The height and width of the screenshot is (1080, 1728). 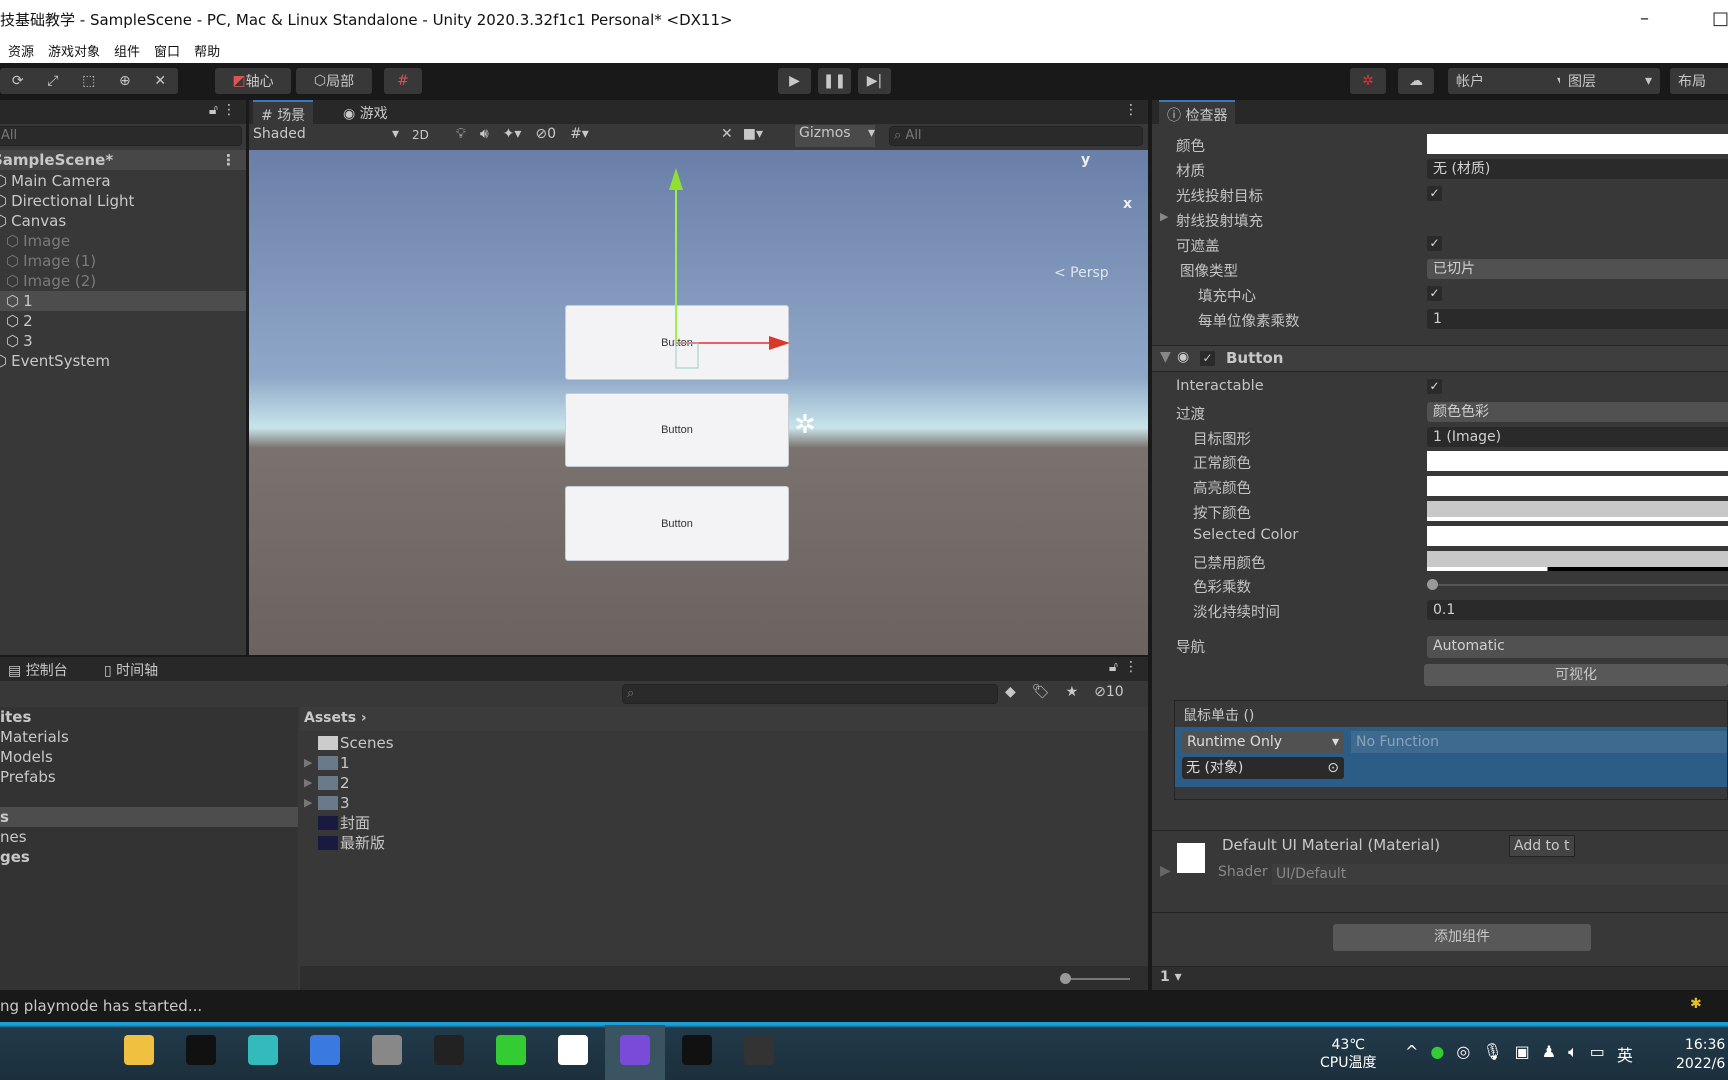 What do you see at coordinates (1577, 269) in the screenshot?
I see `dropdown: 已切片` at bounding box center [1577, 269].